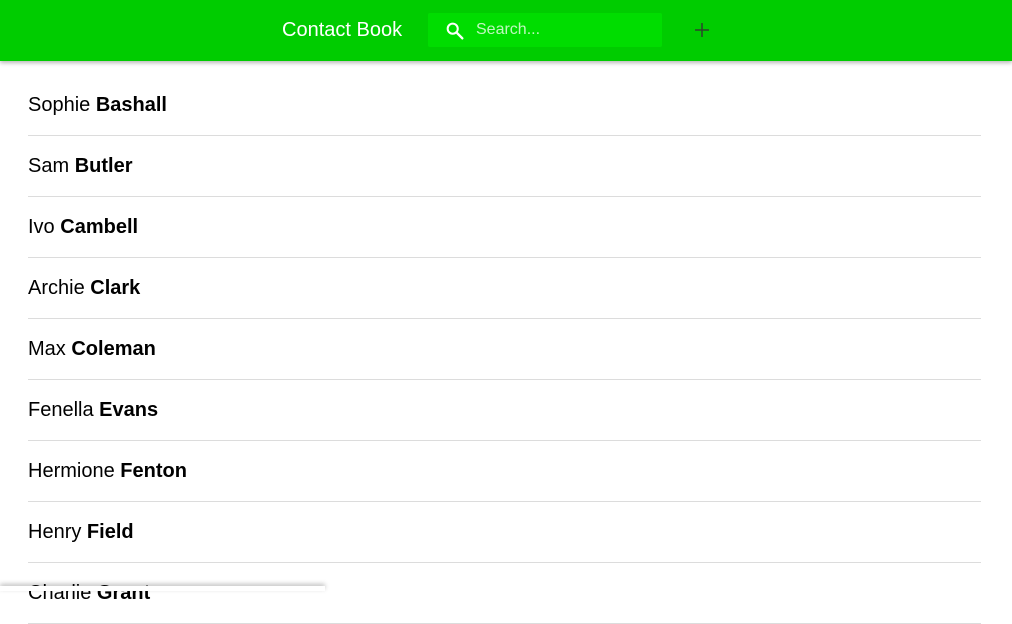 The width and height of the screenshot is (1012, 624). What do you see at coordinates (115, 288) in the screenshot?
I see `contact-last-name: Clark` at bounding box center [115, 288].